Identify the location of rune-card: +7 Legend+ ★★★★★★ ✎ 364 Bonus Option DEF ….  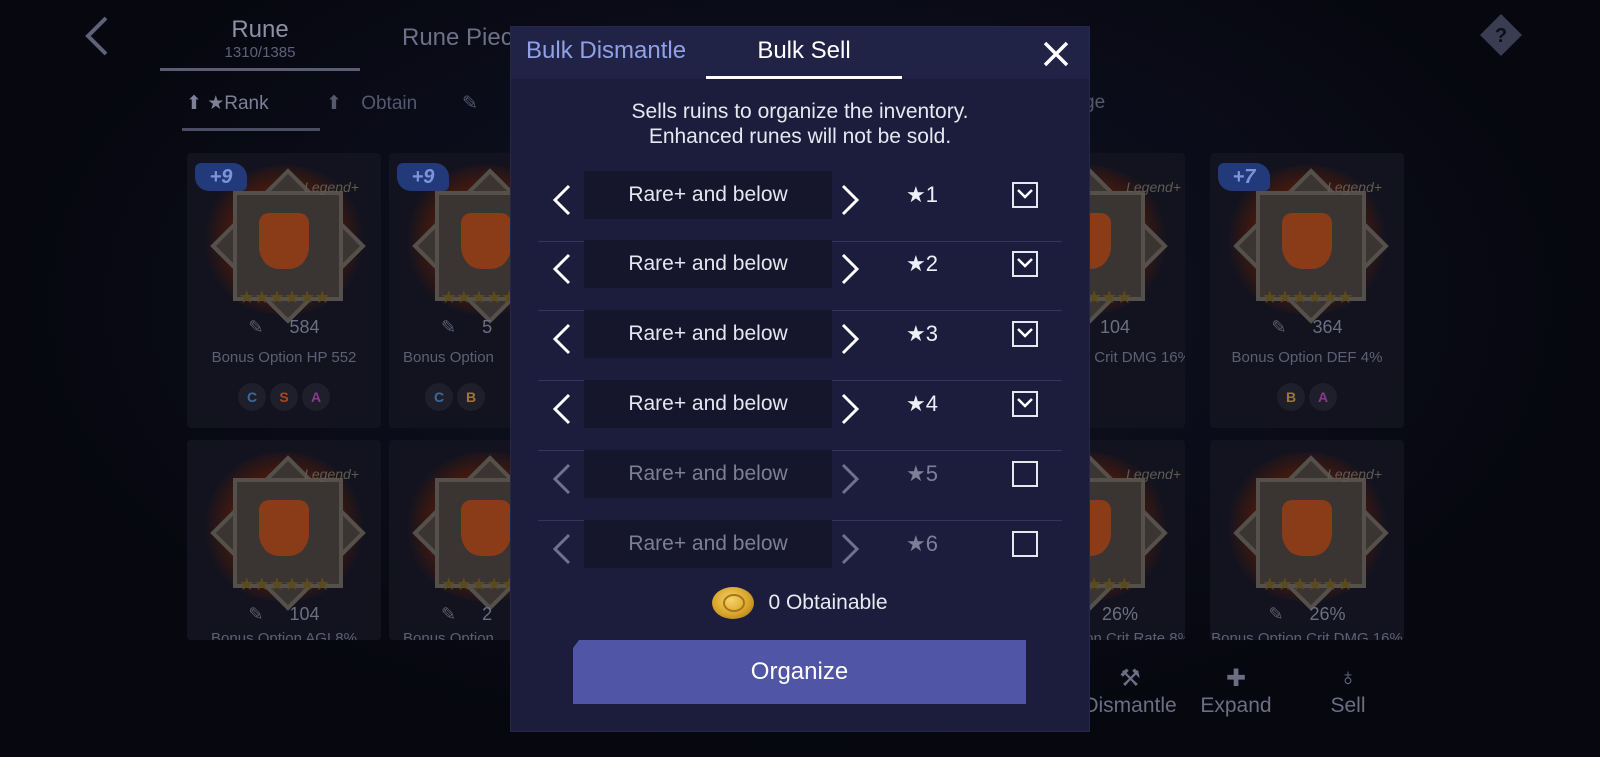
(1307, 290).